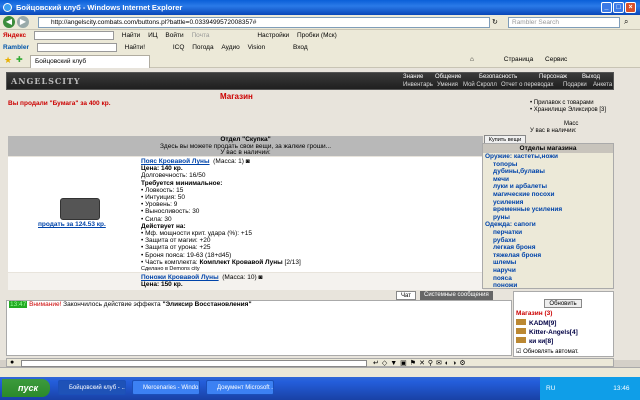 The height and width of the screenshot is (400, 640). Describe the element at coordinates (131, 36) in the screenshot. I see `yandex-find-button: Найти` at that location.